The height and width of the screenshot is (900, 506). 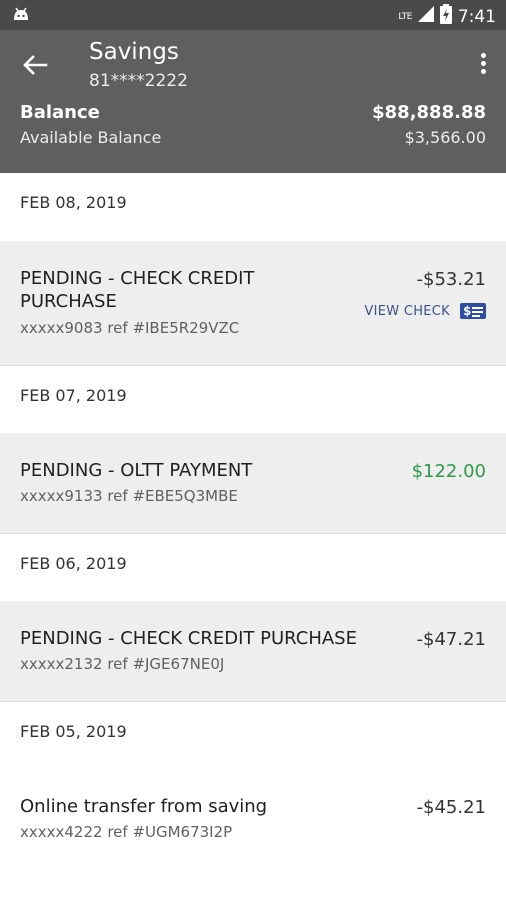 I want to click on date-header: FEB 06, 2019, so click(x=253, y=567).